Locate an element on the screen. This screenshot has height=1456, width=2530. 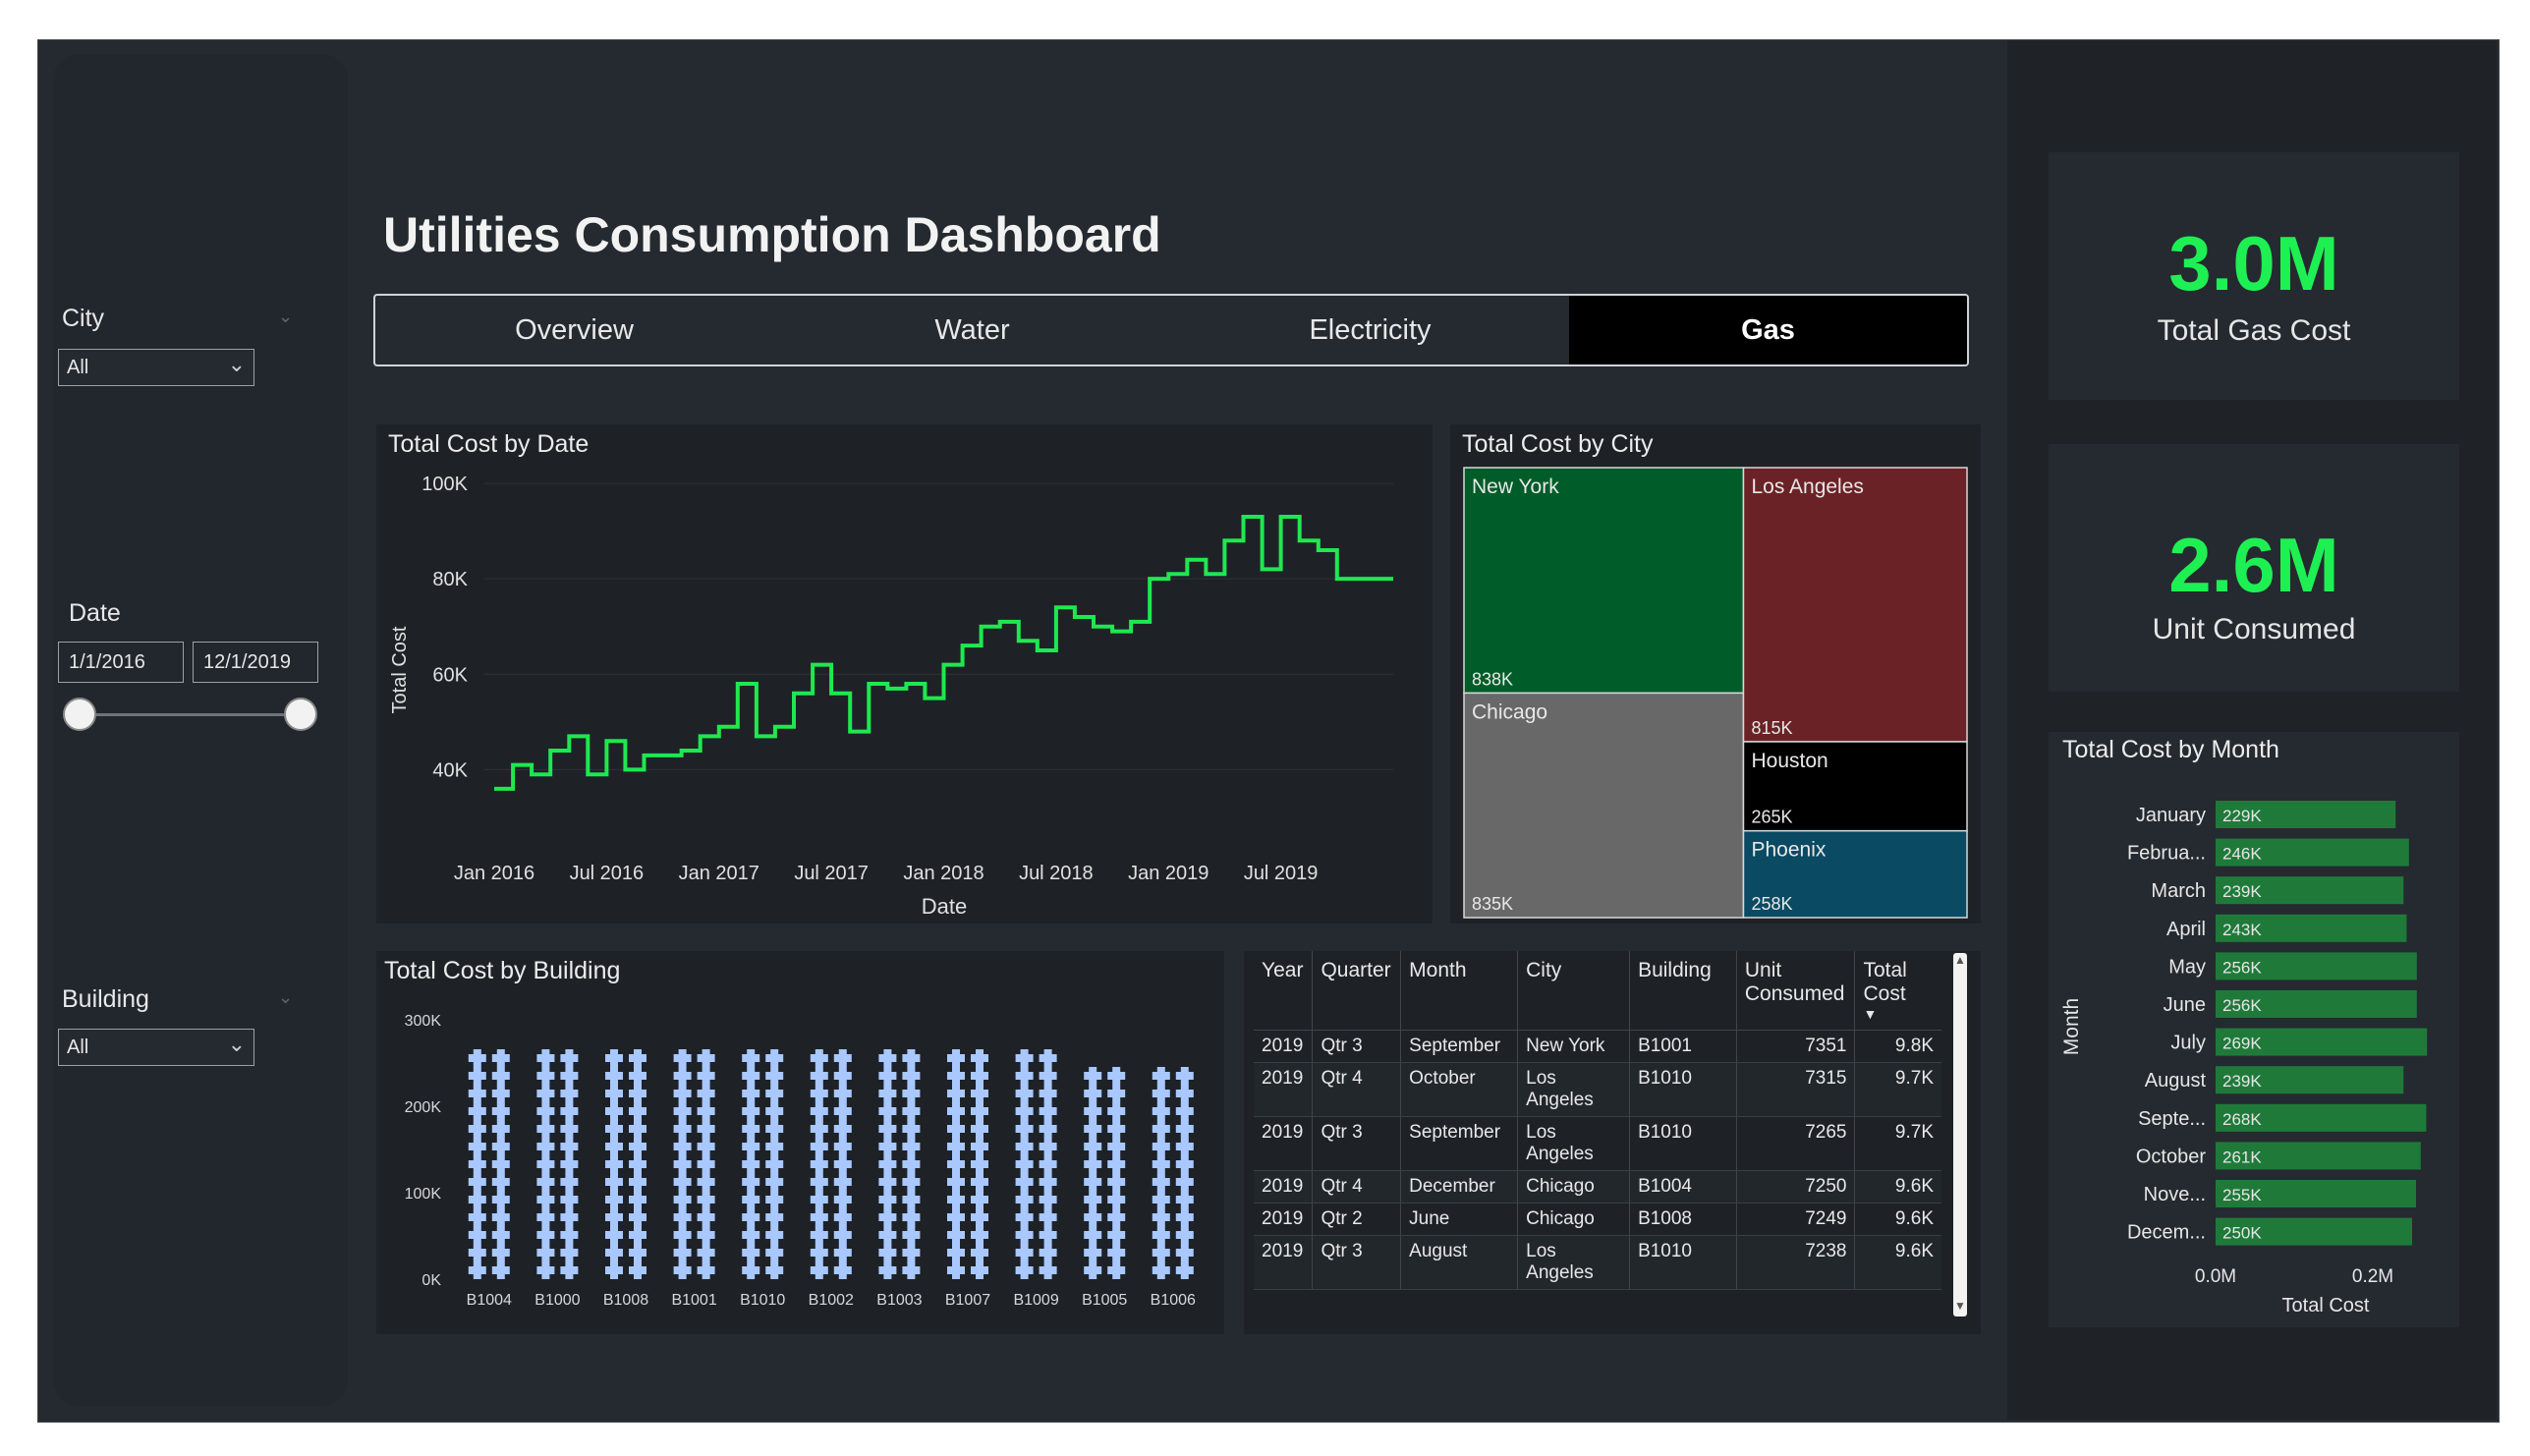
tab-water: Water is located at coordinates (972, 330).